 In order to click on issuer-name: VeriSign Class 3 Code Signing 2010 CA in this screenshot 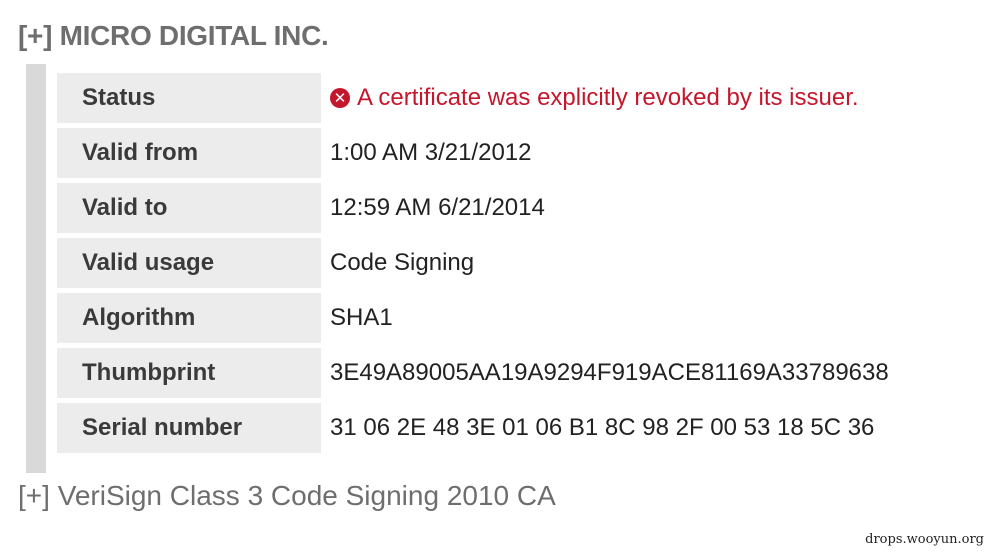, I will do `click(306, 495)`.